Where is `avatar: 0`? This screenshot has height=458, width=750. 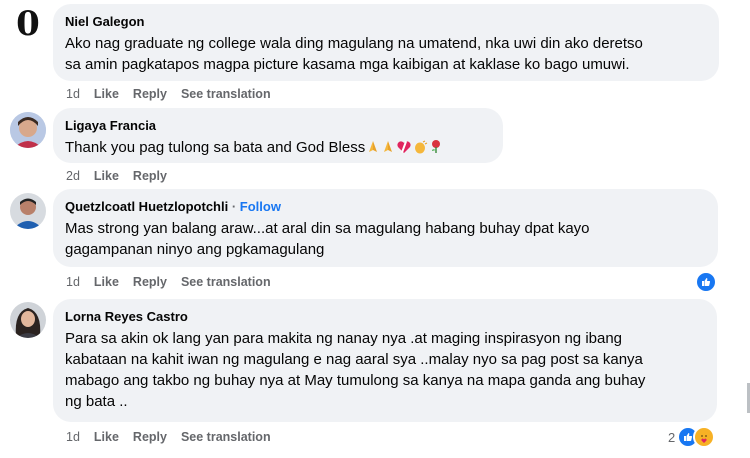
avatar: 0 is located at coordinates (28, 24).